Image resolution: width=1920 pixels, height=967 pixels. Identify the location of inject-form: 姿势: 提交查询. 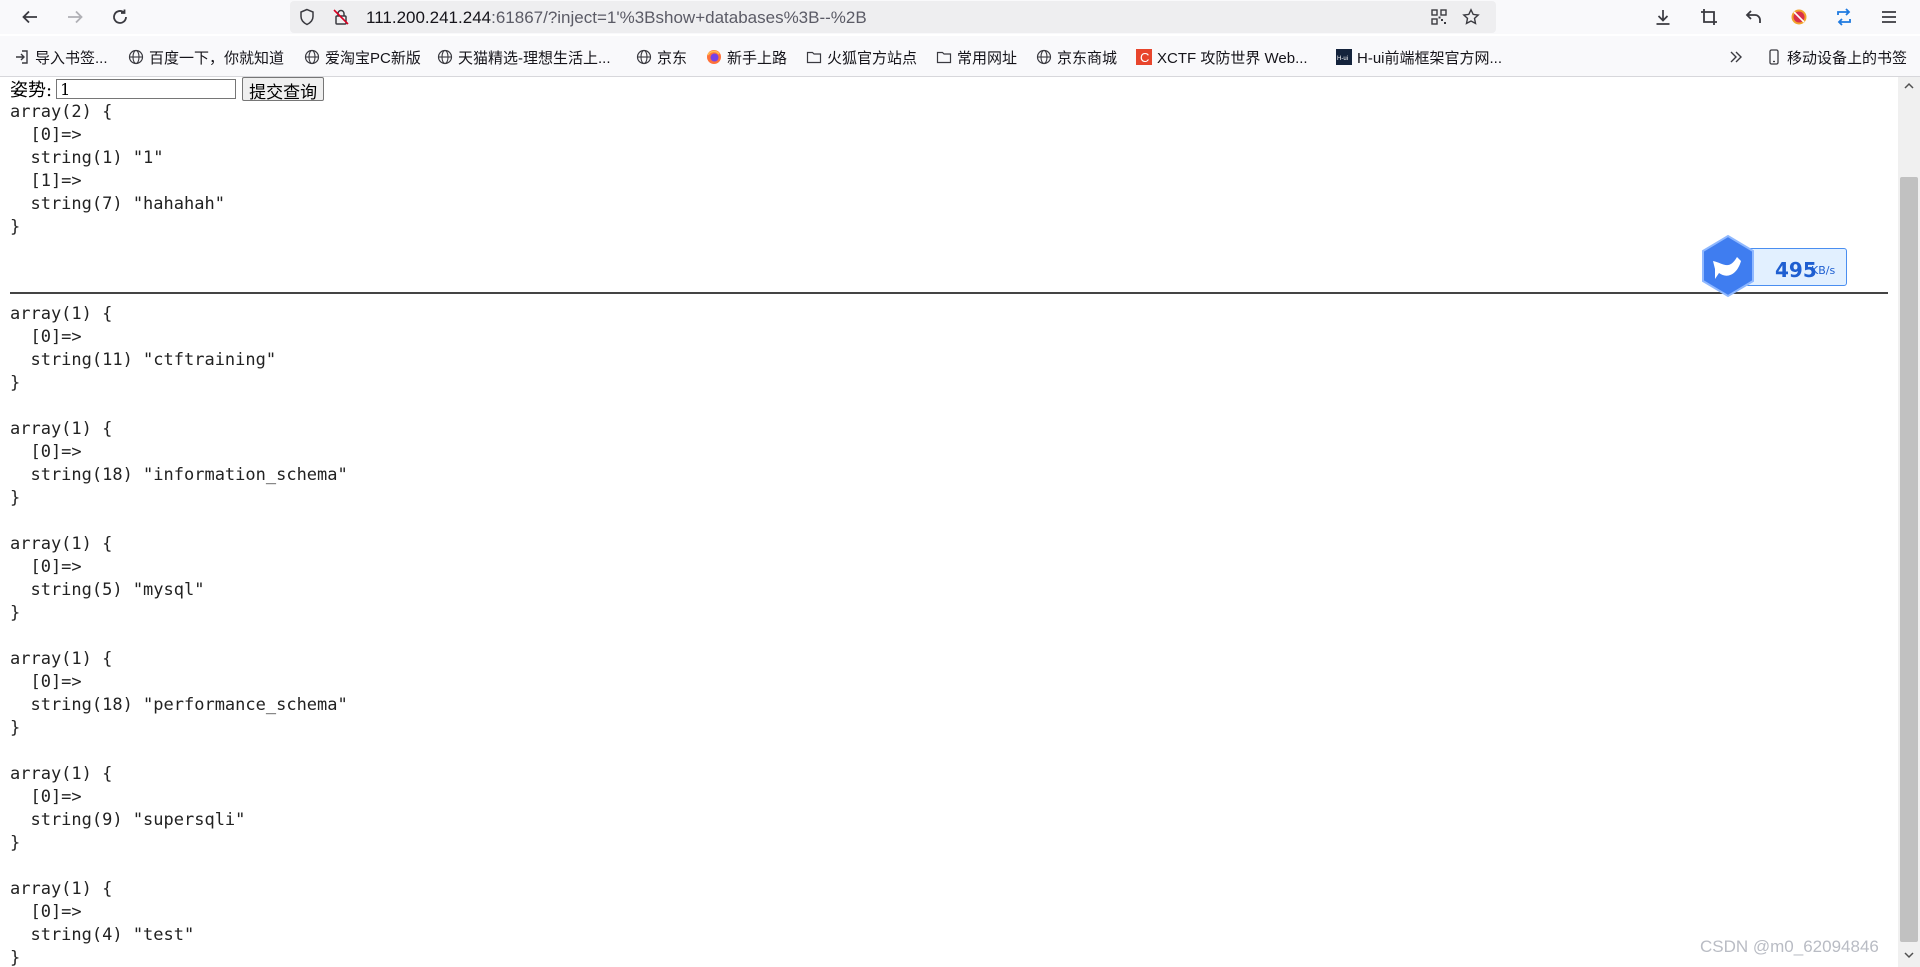
(167, 90).